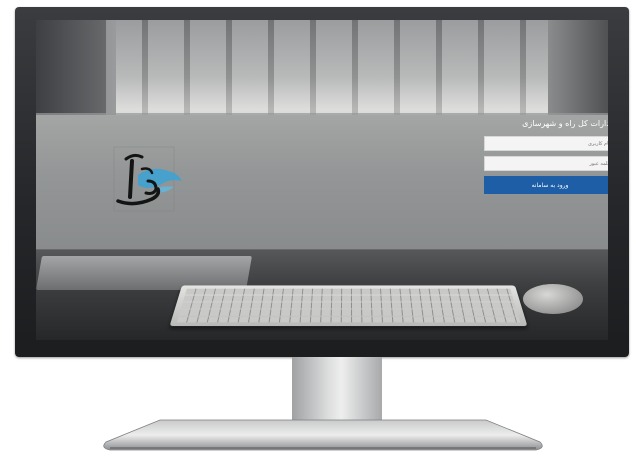 This screenshot has width=644, height=458. What do you see at coordinates (348, 306) in the screenshot?
I see `background-photo-keyboard` at bounding box center [348, 306].